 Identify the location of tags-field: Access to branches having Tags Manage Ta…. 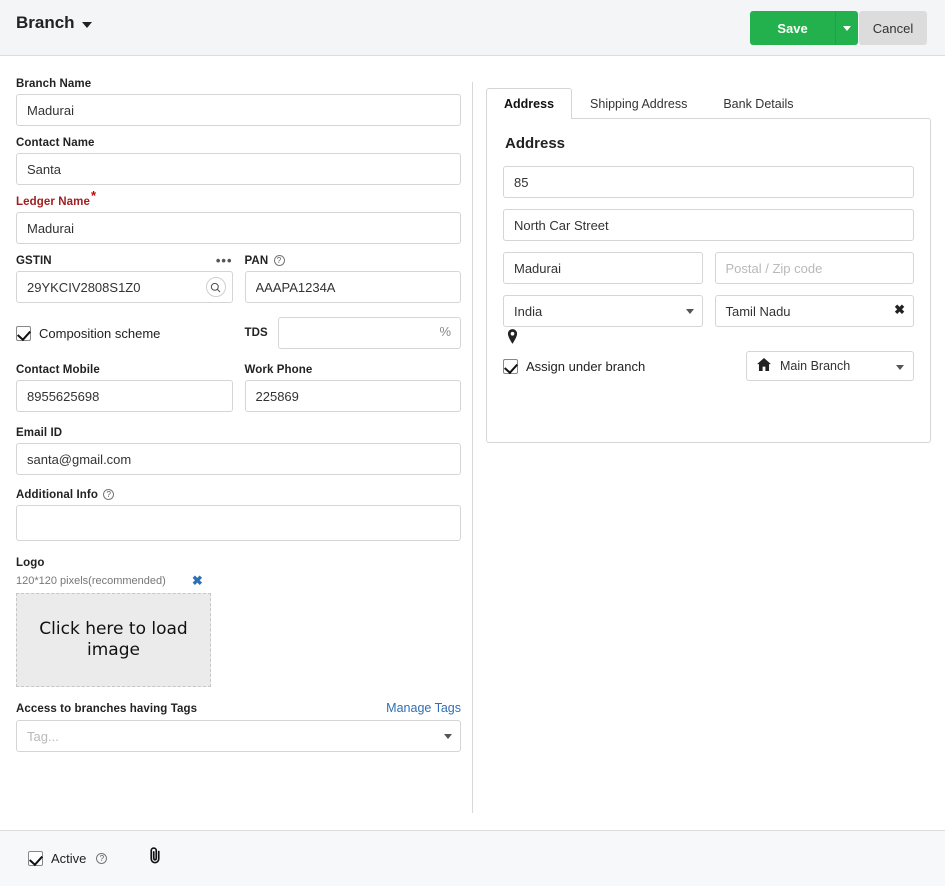
(238, 726).